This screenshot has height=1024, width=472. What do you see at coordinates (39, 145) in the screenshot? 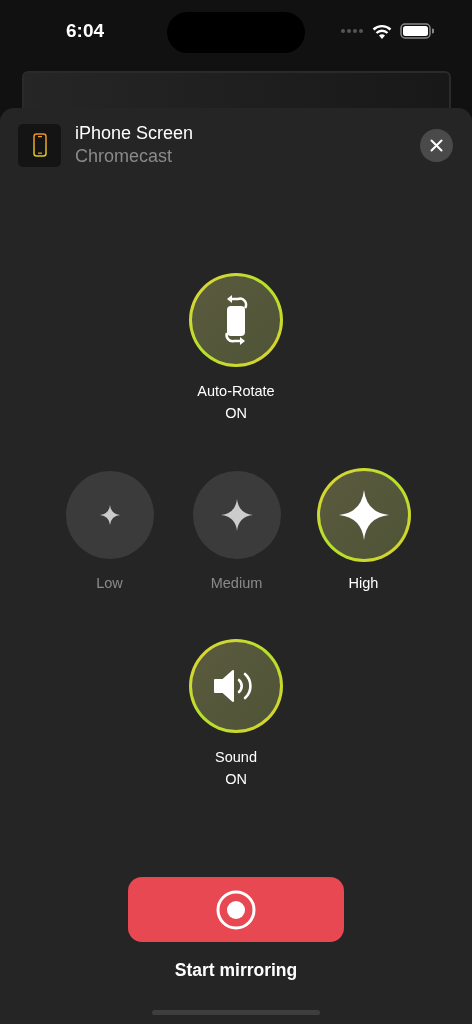
I see `phone-icon` at bounding box center [39, 145].